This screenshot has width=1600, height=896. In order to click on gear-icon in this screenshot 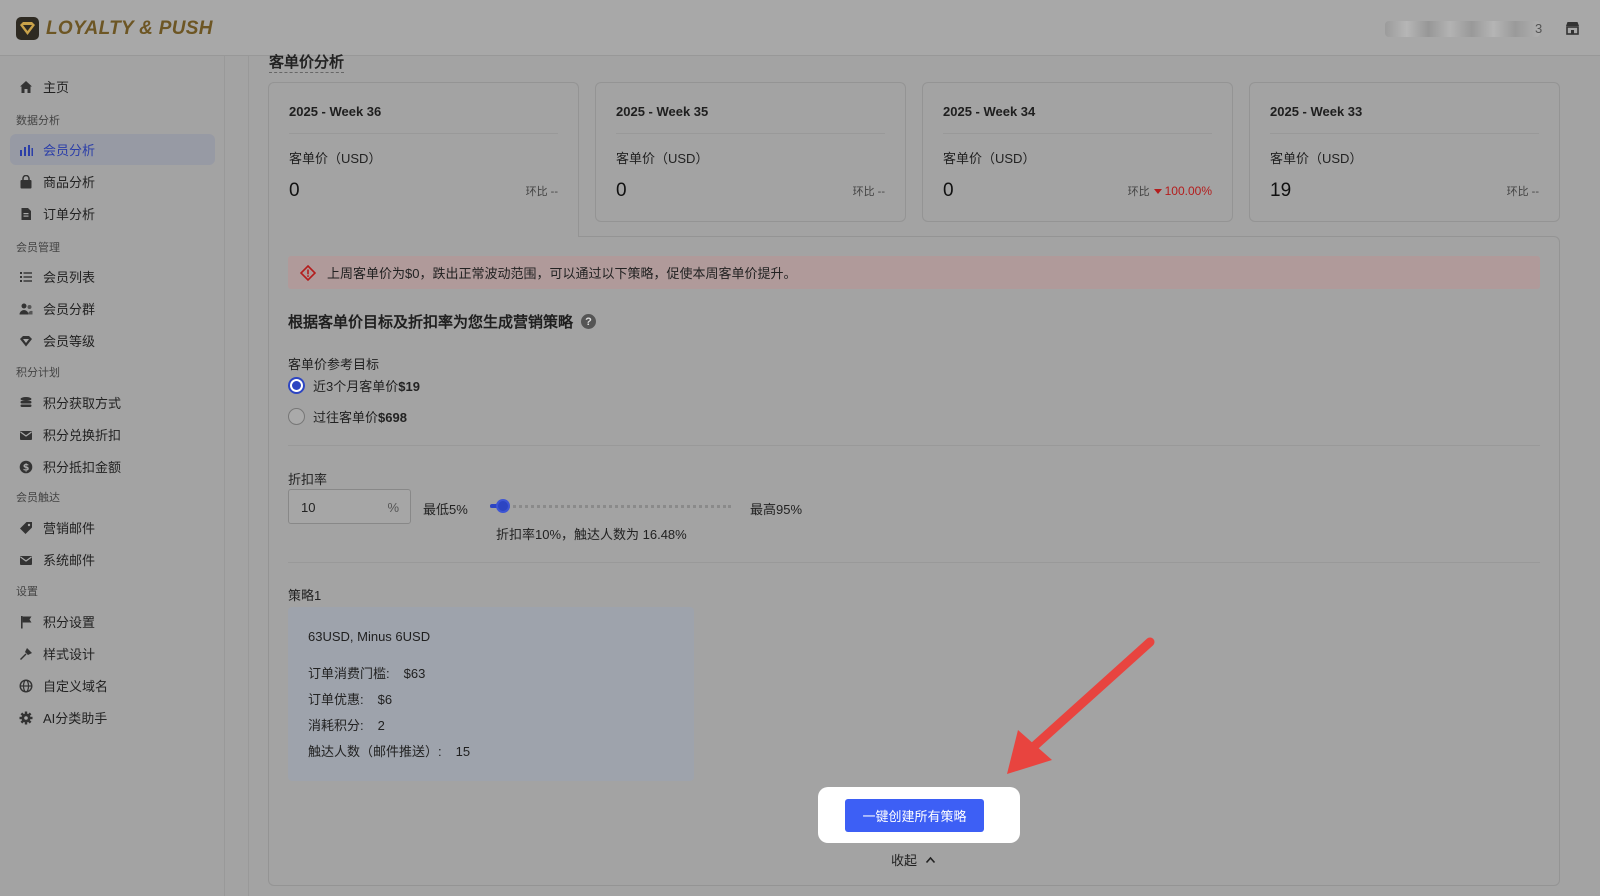, I will do `click(26, 718)`.